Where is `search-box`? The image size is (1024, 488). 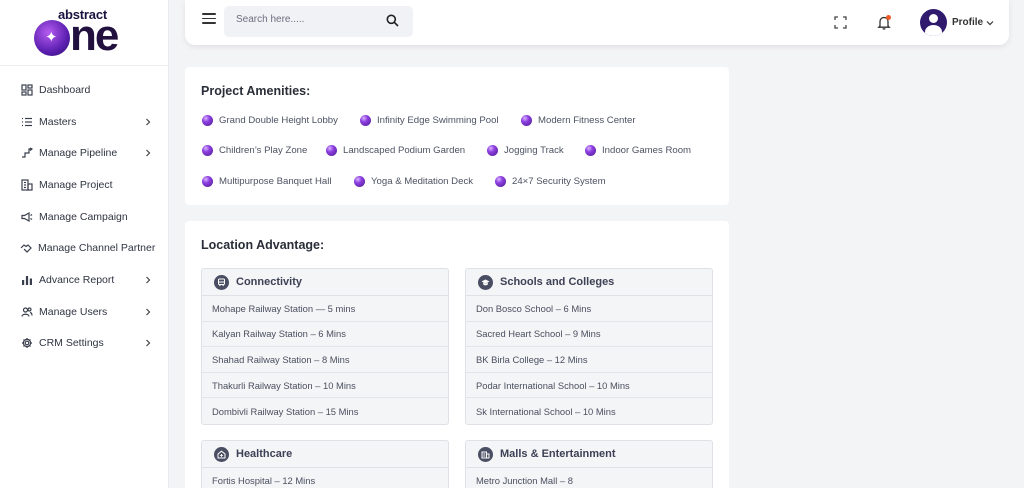
search-box is located at coordinates (318, 21).